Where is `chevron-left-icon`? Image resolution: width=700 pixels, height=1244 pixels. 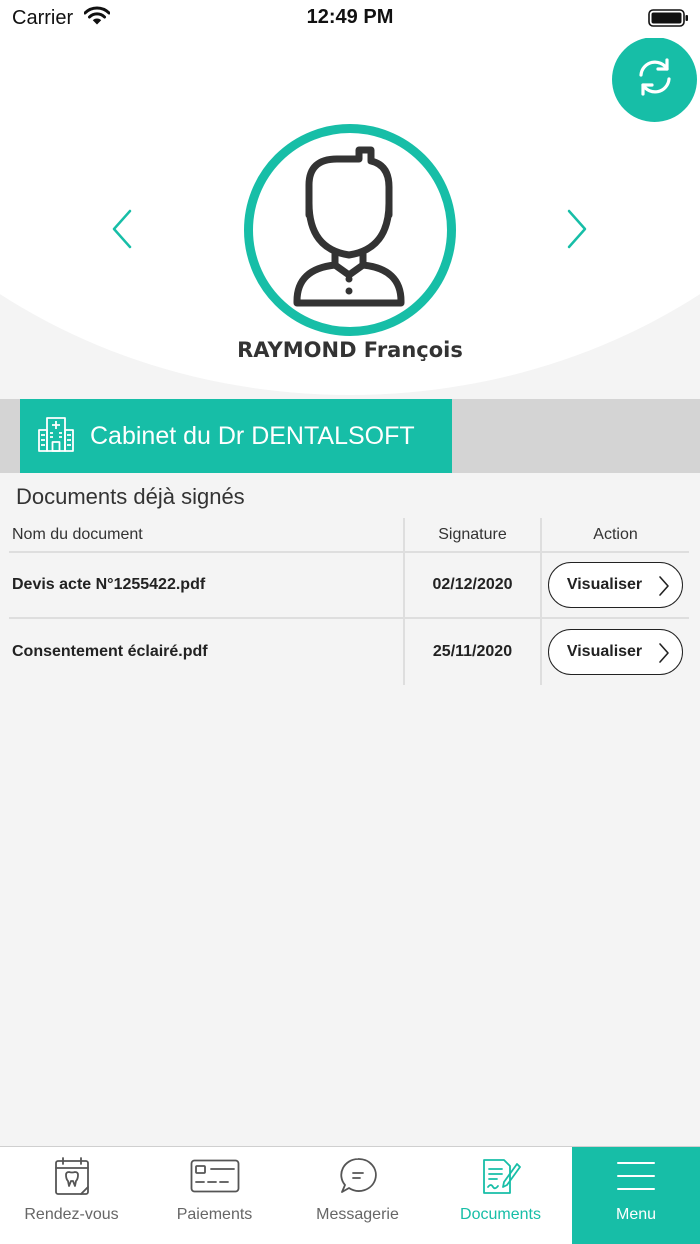
chevron-left-icon is located at coordinates (122, 231).